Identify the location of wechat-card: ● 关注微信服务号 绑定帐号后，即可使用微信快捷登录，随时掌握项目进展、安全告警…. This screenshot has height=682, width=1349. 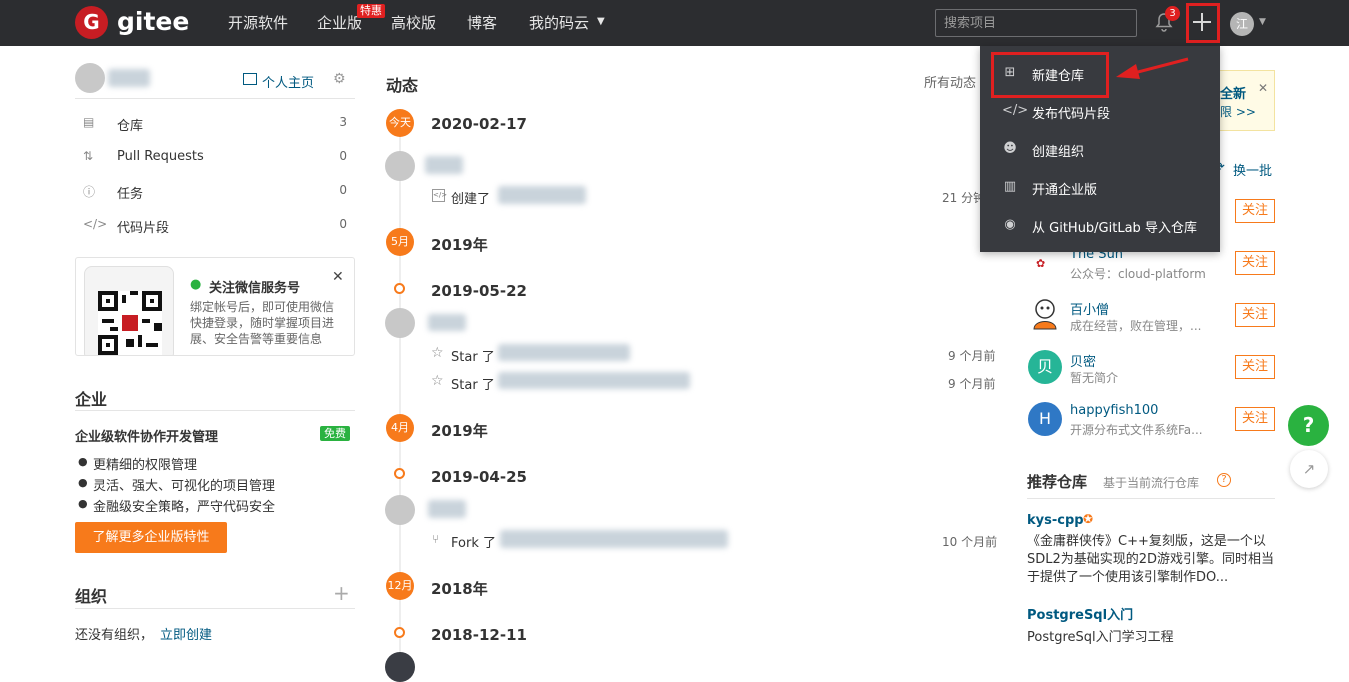
(215, 306).